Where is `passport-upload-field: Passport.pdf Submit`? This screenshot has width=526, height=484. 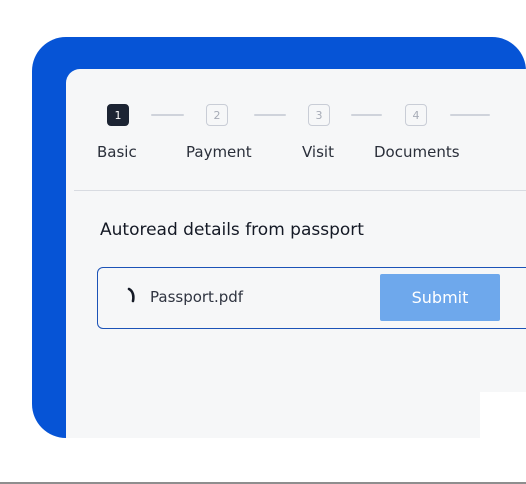
passport-upload-field: Passport.pdf Submit is located at coordinates (311, 298).